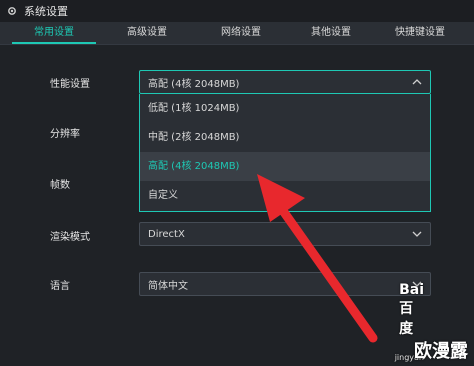  What do you see at coordinates (331, 33) in the screenshot?
I see `tab-other-settings: 其他设置` at bounding box center [331, 33].